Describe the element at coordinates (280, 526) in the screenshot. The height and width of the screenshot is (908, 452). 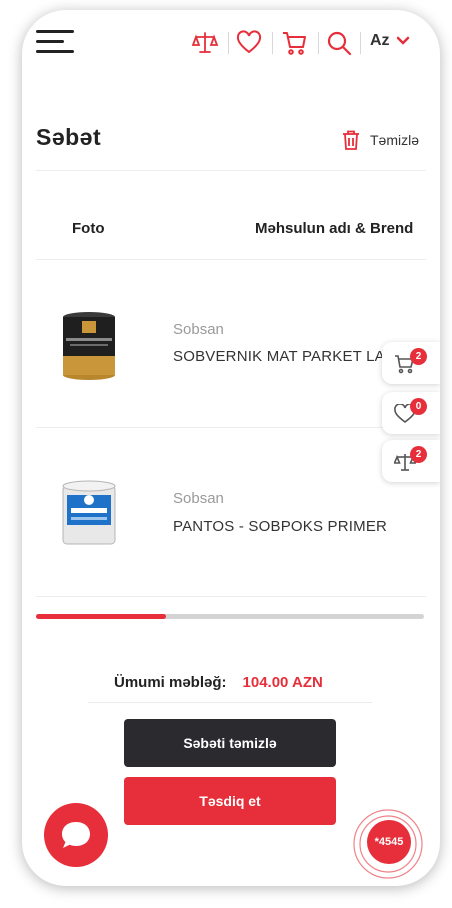
I see `item-name: PANTOS - SOBPOKS PRIMER` at that location.